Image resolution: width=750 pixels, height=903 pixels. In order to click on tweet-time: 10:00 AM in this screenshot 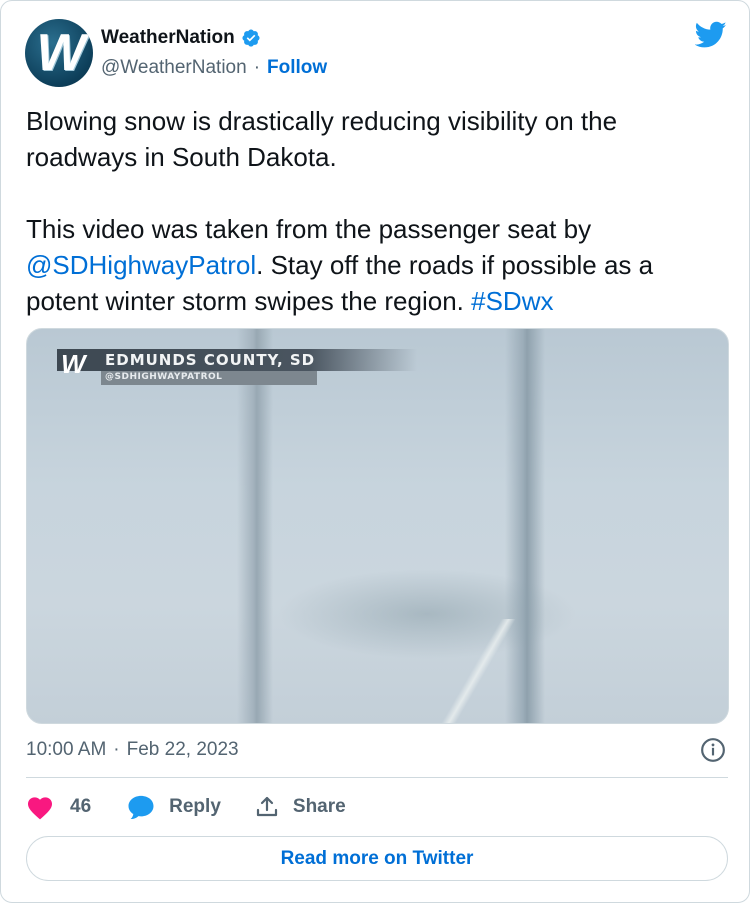, I will do `click(66, 750)`.